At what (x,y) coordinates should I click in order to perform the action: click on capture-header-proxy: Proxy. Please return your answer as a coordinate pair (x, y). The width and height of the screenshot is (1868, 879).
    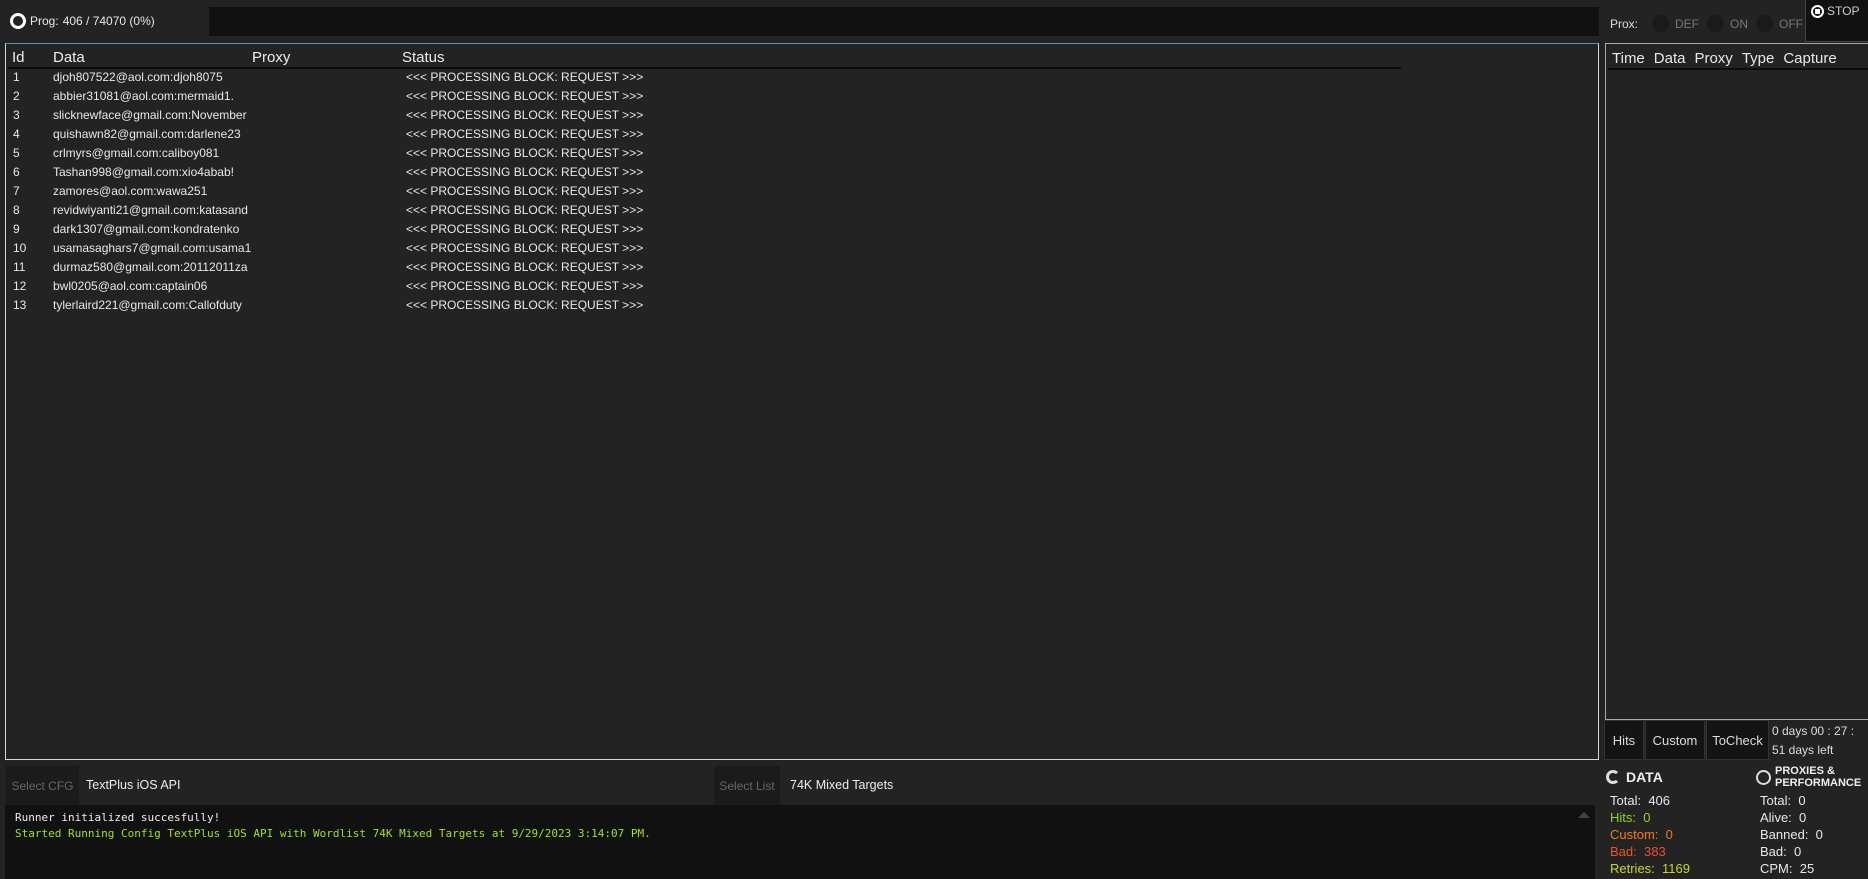
    Looking at the image, I should click on (1713, 58).